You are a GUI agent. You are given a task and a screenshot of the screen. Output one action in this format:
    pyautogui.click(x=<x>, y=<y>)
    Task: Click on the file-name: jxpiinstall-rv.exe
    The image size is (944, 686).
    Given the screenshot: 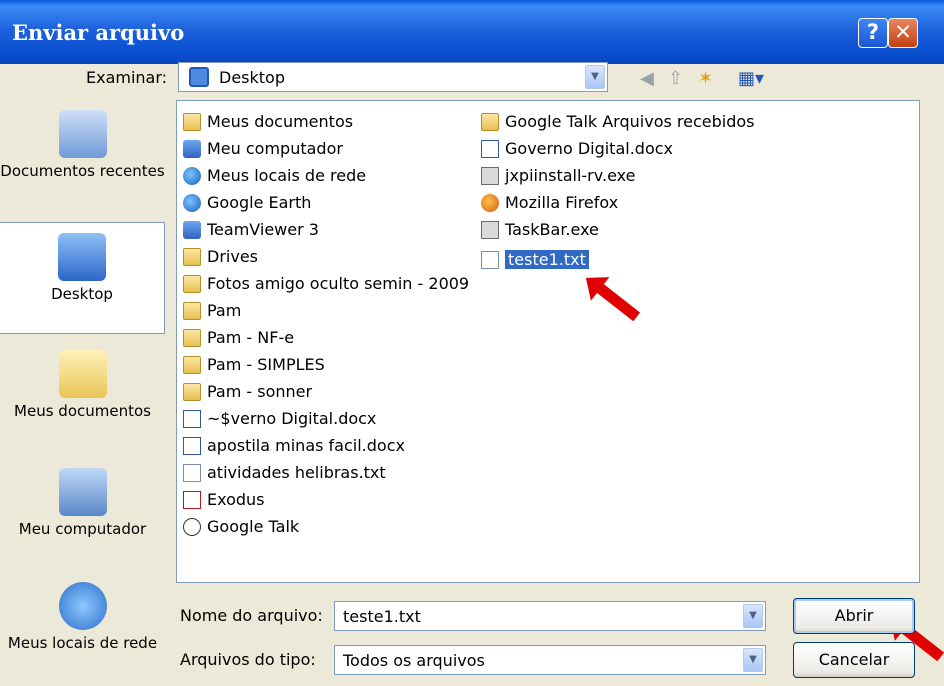 What is the action you would take?
    pyautogui.click(x=570, y=175)
    